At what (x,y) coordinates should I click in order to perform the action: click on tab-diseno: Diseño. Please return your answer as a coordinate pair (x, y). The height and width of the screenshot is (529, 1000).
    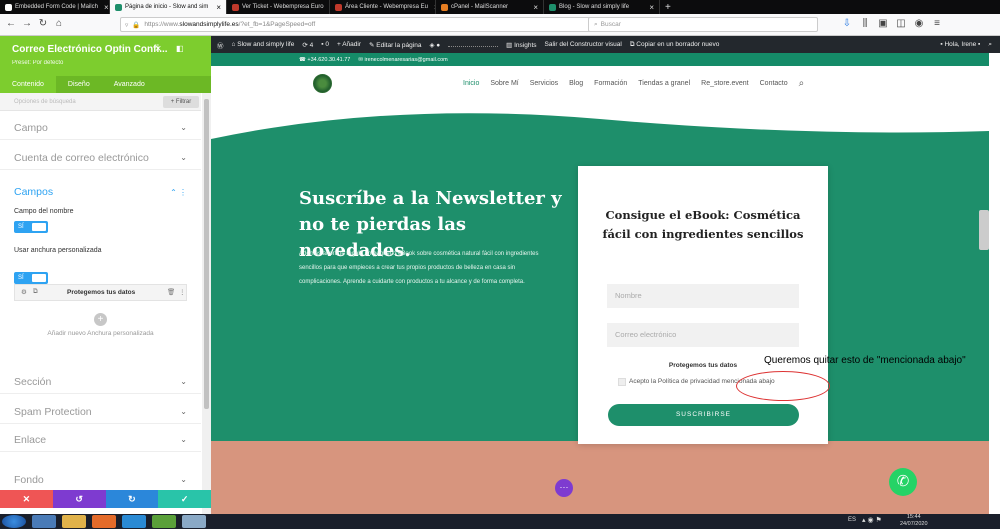
    Looking at the image, I should click on (79, 84).